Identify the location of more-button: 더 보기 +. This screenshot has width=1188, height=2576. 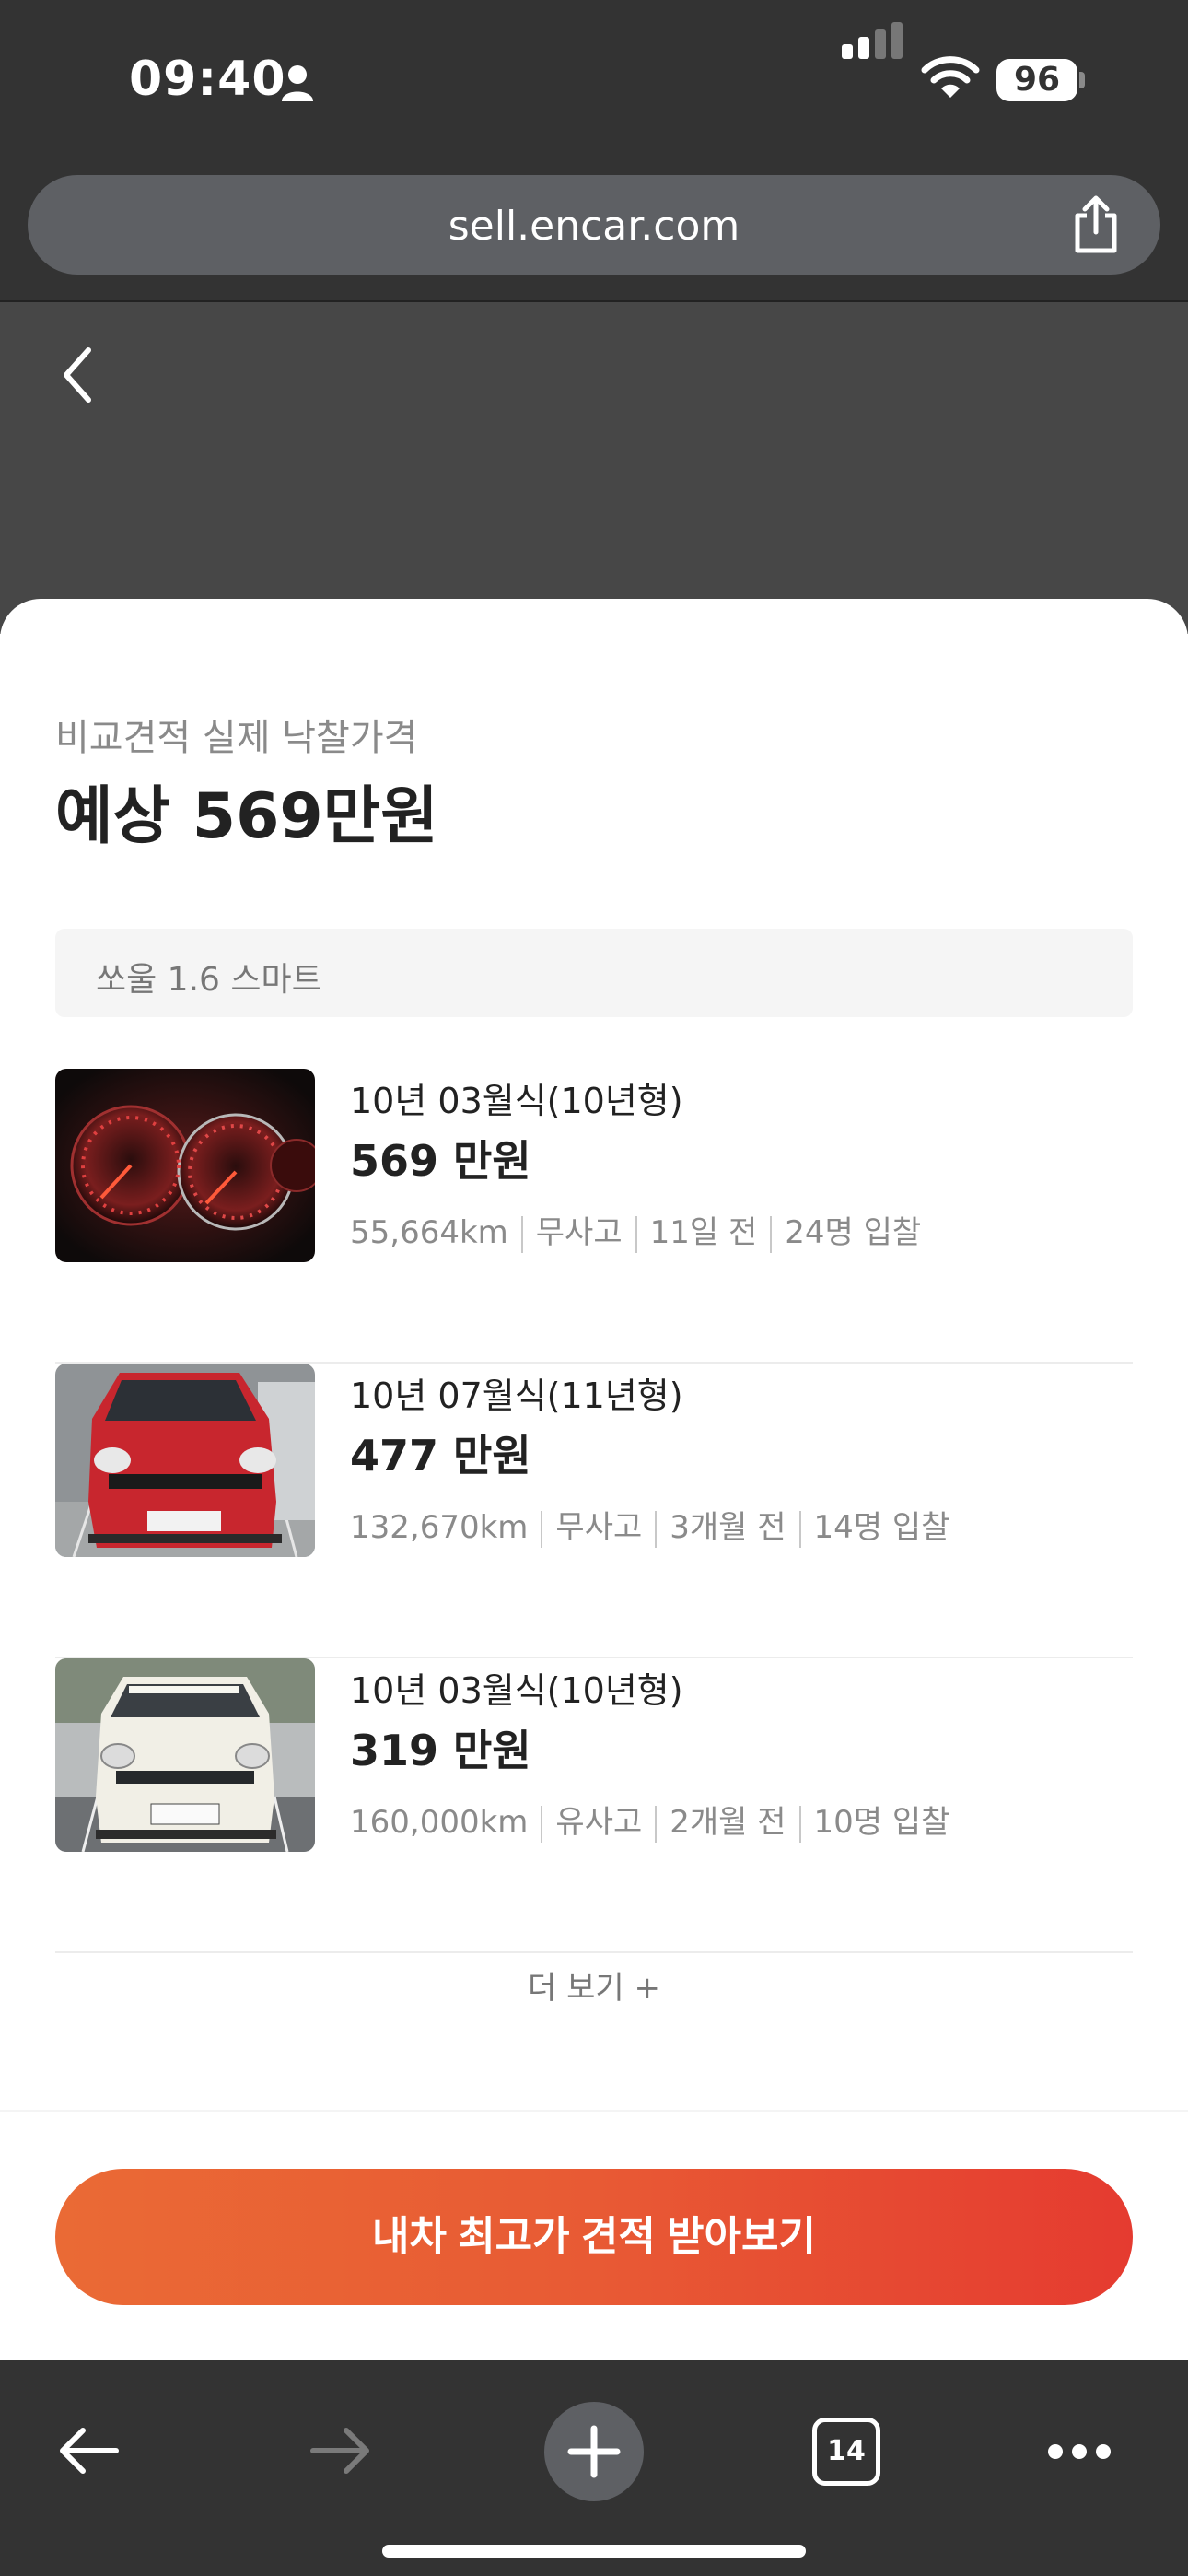
(594, 1985).